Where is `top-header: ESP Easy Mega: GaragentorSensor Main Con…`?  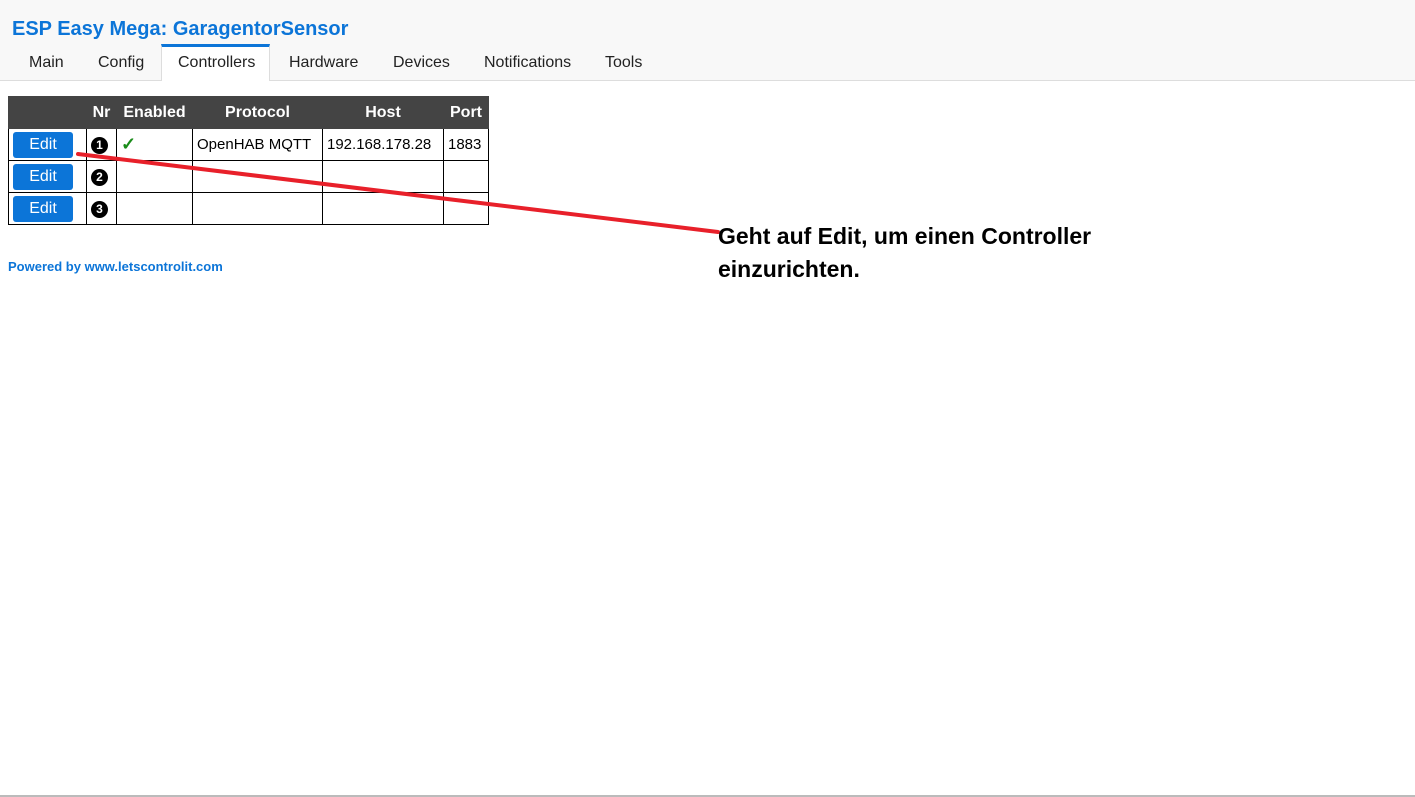
top-header: ESP Easy Mega: GaragentorSensor Main Con… is located at coordinates (707, 40).